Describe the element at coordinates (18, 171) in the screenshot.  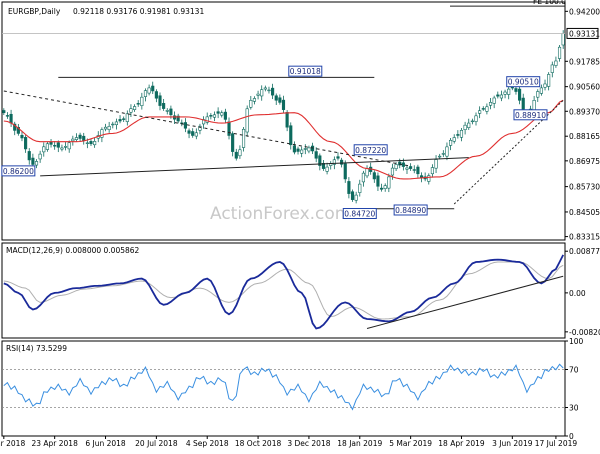
I see `level-label-text: 0.86200` at that location.